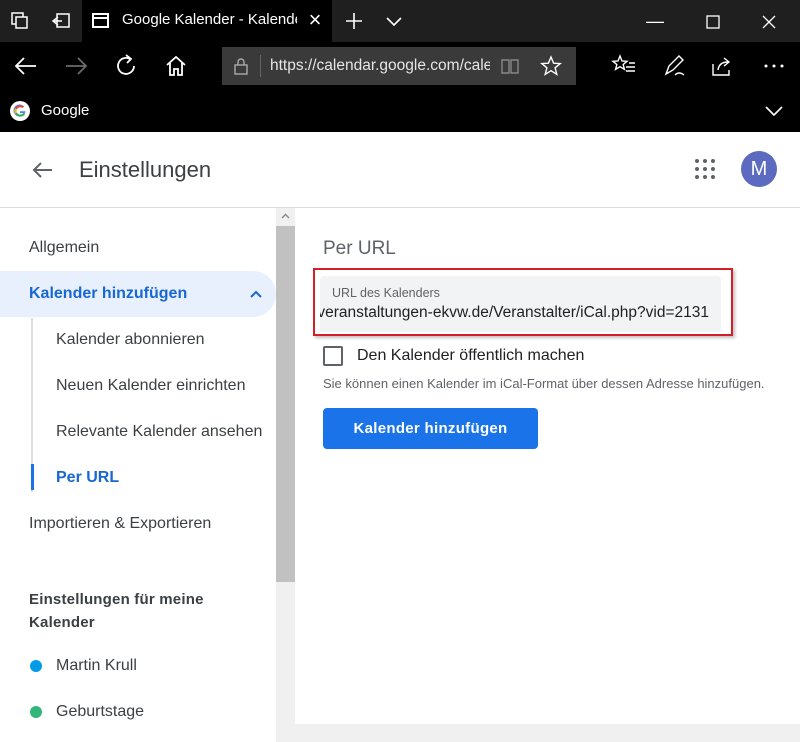 The height and width of the screenshot is (742, 800). I want to click on home-icon, so click(176, 66).